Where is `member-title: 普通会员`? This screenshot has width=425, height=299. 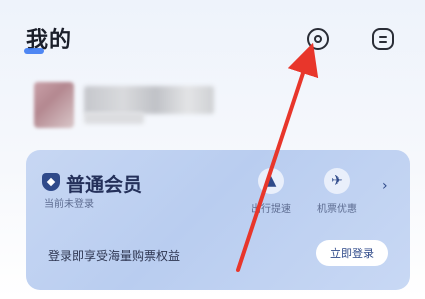
member-title: 普通会员 is located at coordinates (104, 185).